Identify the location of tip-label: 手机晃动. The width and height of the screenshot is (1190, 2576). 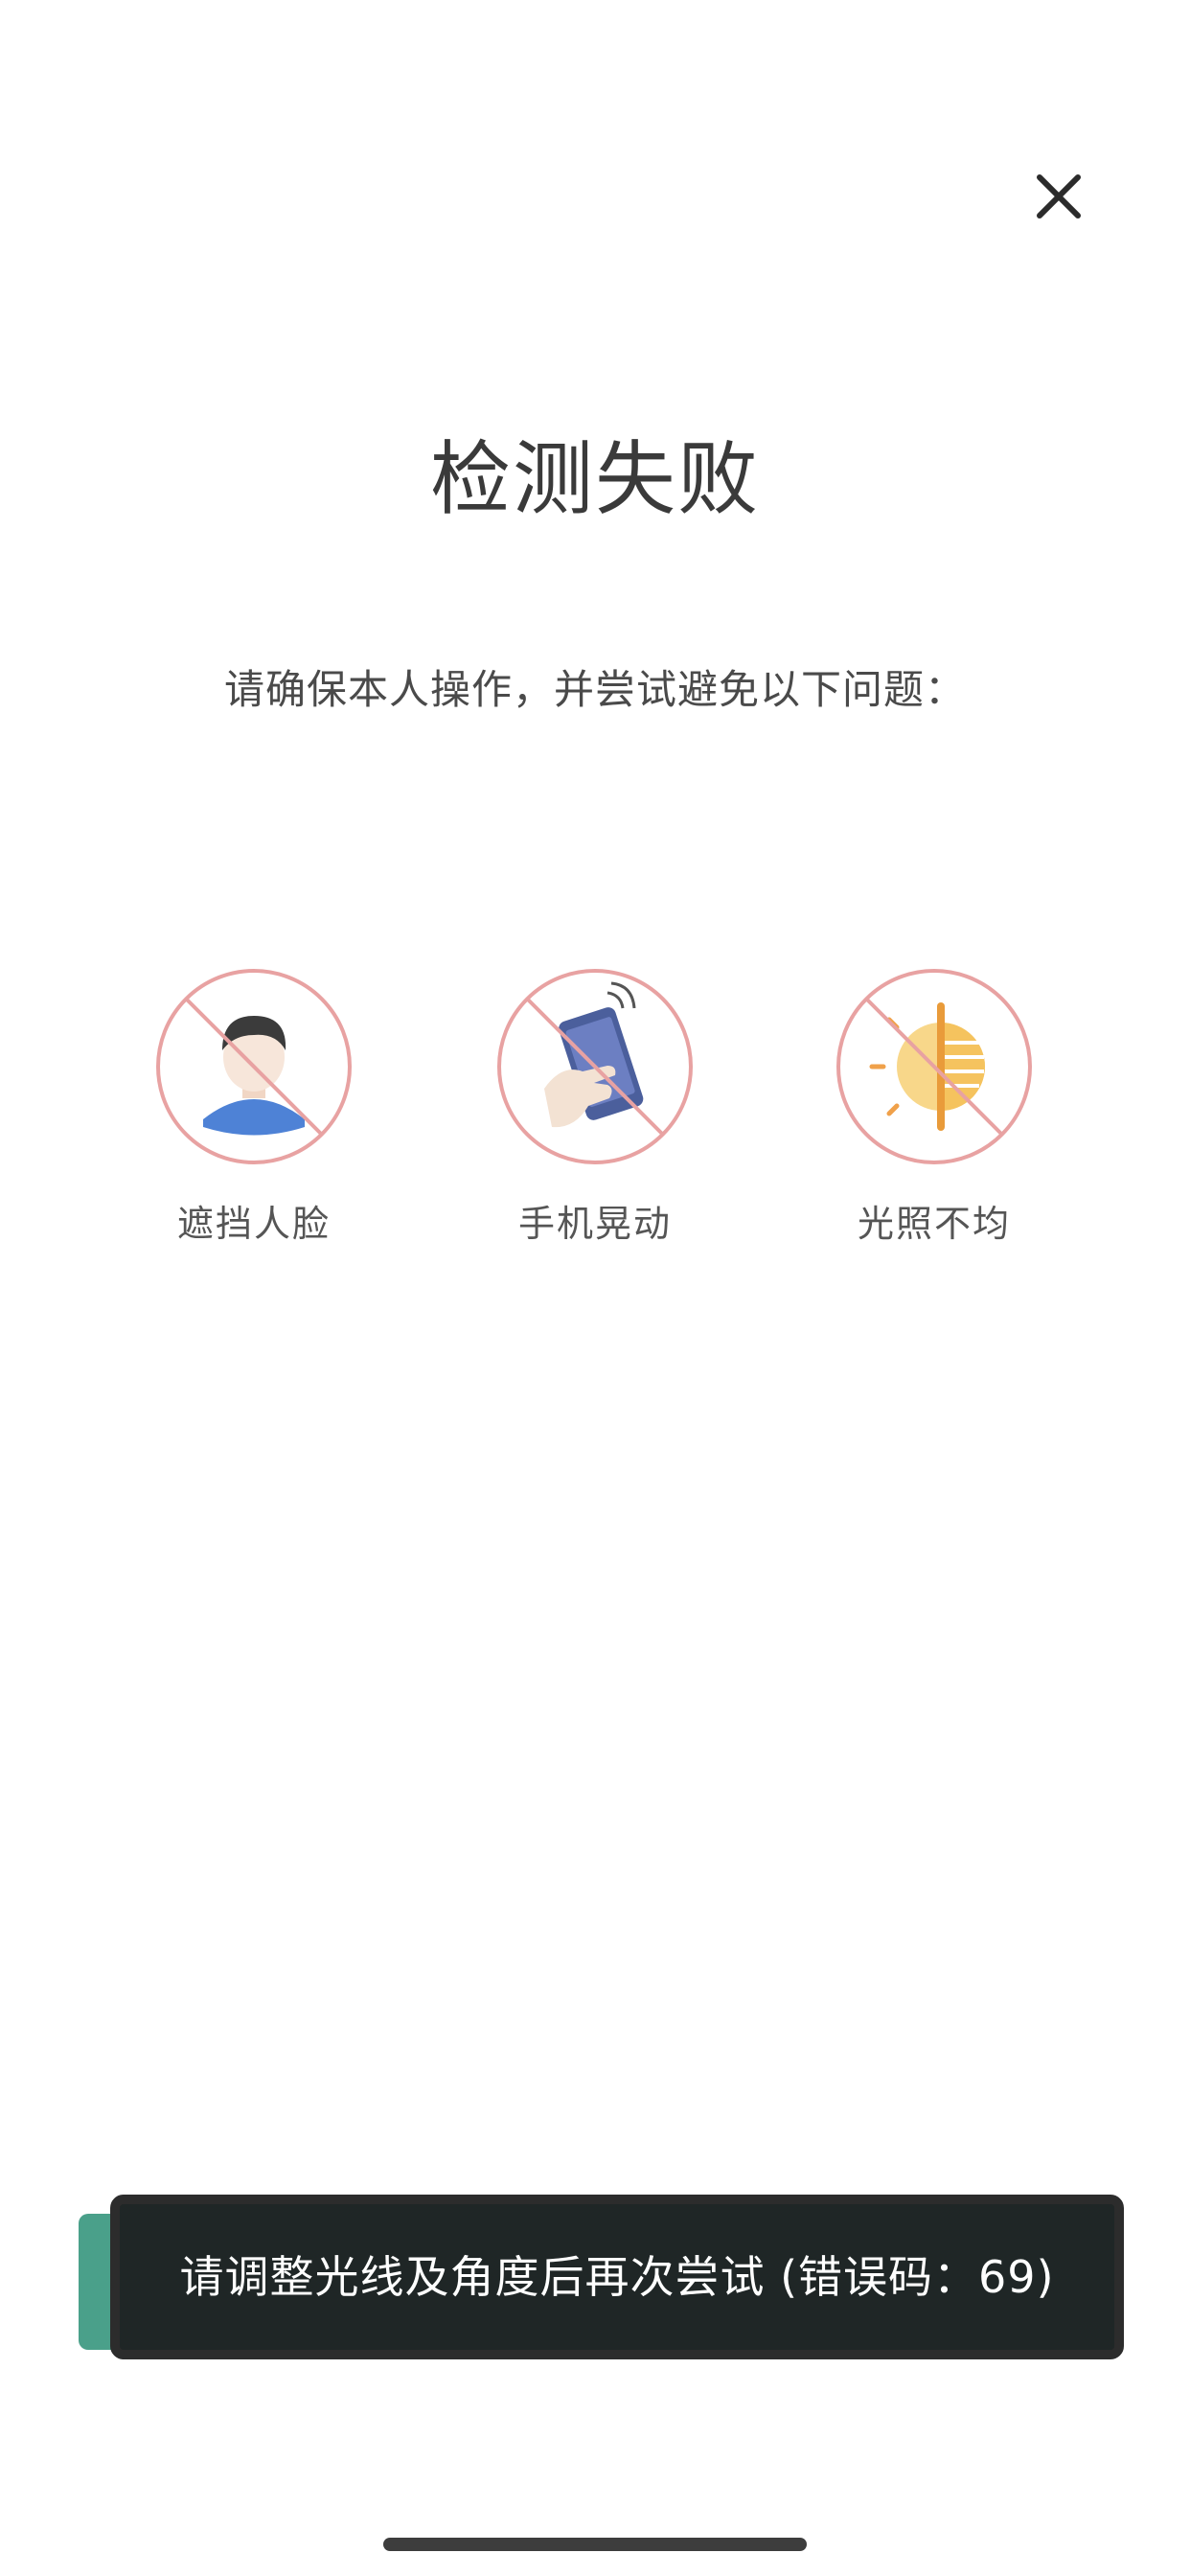
(594, 1224).